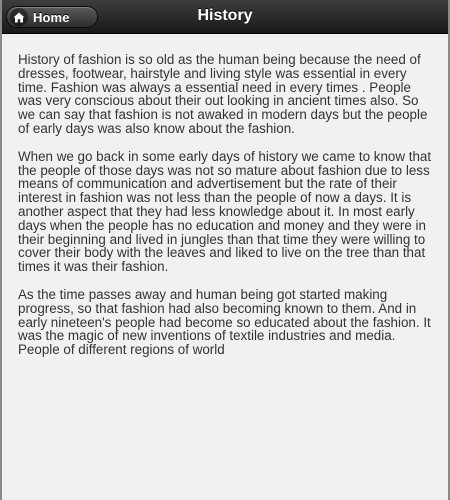  Describe the element at coordinates (19, 17) in the screenshot. I see `home-icon` at that location.